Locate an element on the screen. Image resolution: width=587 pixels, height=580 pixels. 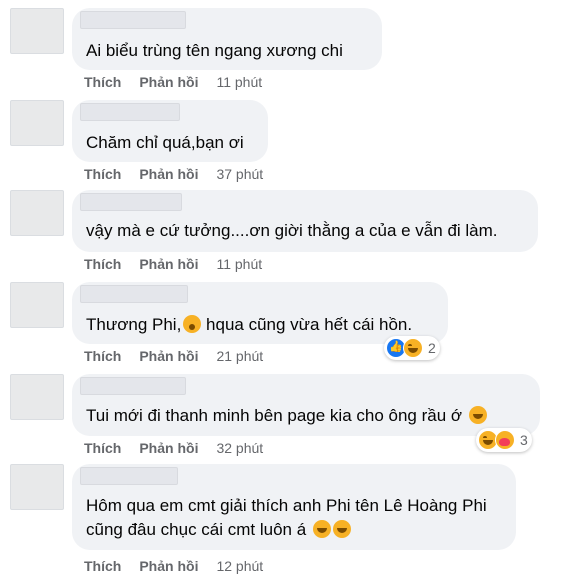
comment-bubble: Thương Phi, hqua cũng vừa hết cái hồn. is located at coordinates (260, 313).